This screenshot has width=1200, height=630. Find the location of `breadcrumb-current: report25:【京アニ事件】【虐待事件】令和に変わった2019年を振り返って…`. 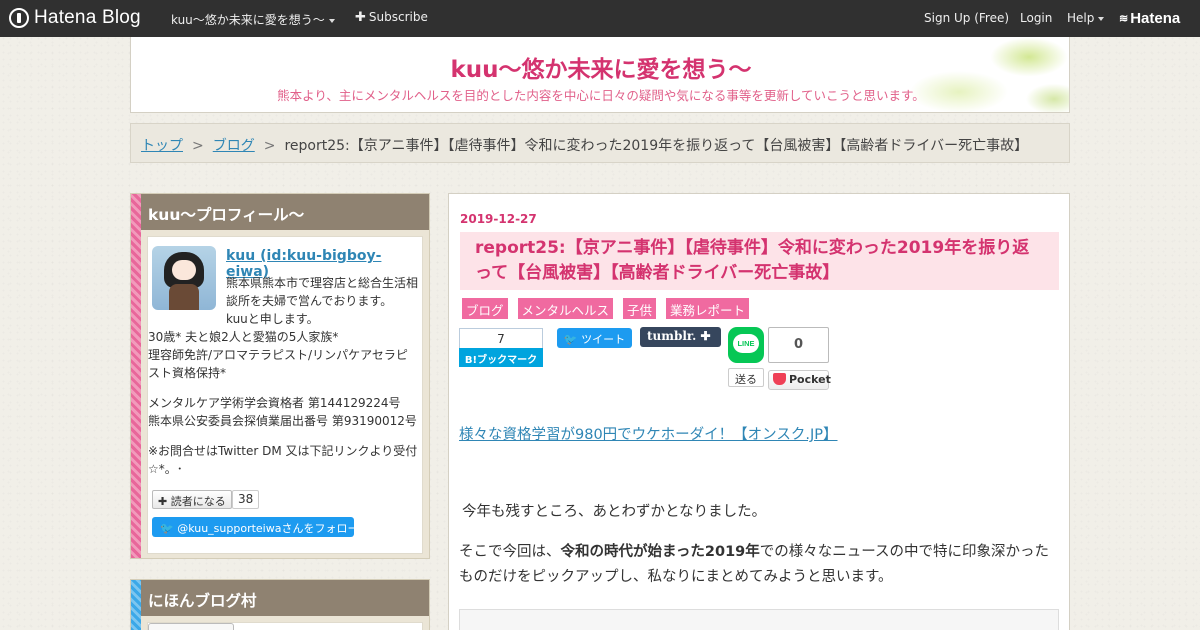

breadcrumb-current: report25:【京アニ事件】【虐待事件】令和に変わった2019年を振り返って… is located at coordinates (656, 146).